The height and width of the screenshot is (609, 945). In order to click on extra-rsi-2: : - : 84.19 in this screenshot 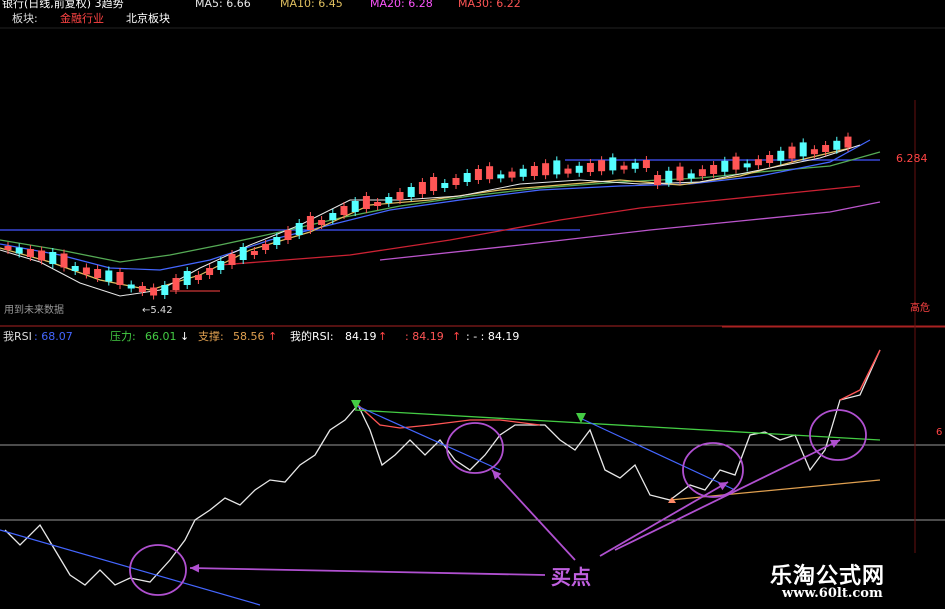, I will do `click(493, 336)`.